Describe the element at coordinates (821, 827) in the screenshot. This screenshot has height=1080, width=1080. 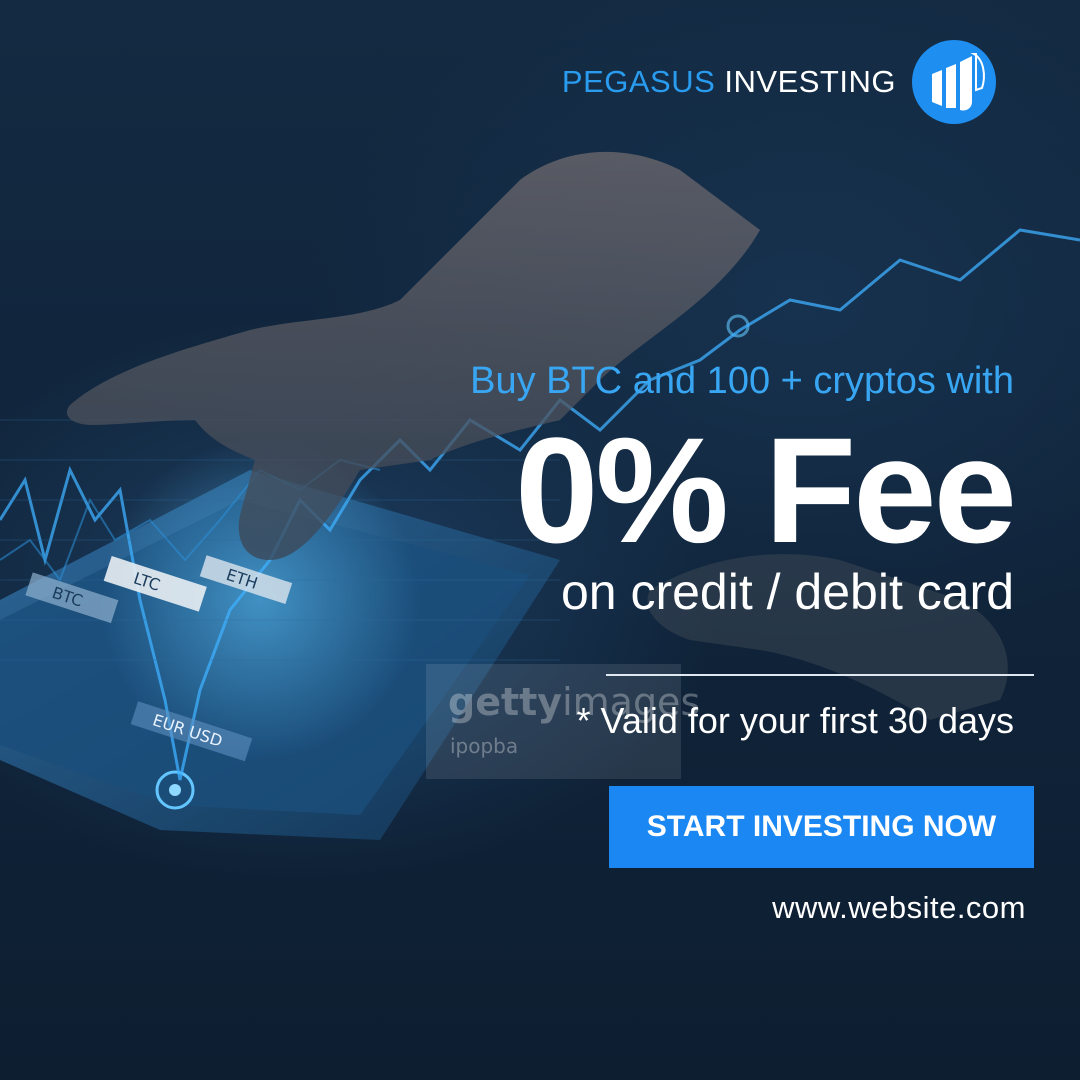
I see `start-investing-button: START INVESTING NOW` at that location.